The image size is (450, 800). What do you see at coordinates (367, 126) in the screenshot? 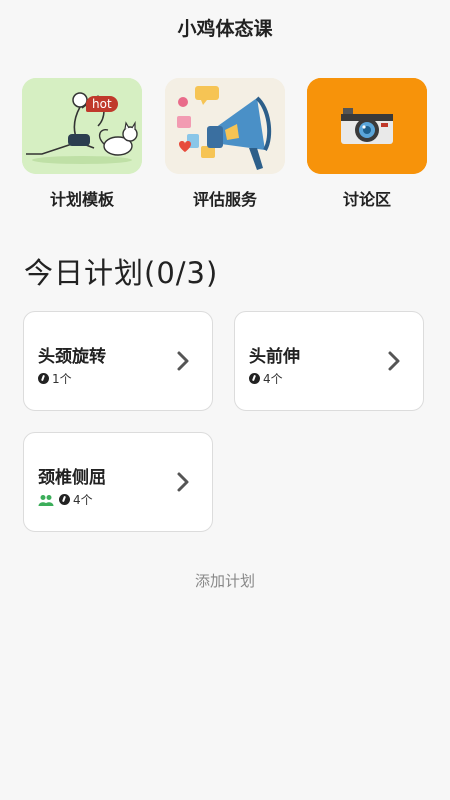
I see `camera-icon` at bounding box center [367, 126].